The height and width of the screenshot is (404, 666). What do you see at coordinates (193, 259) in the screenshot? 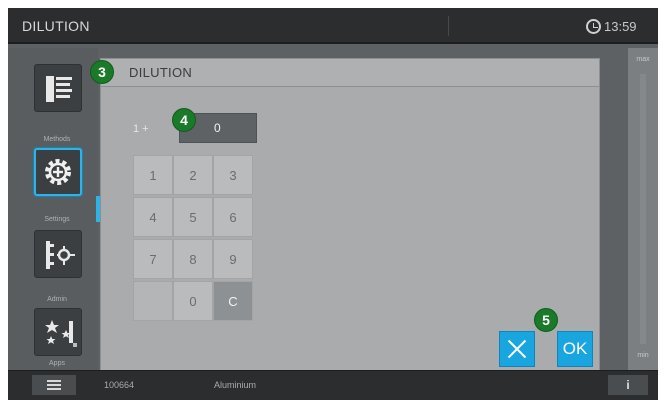
I see `key-8: 8` at bounding box center [193, 259].